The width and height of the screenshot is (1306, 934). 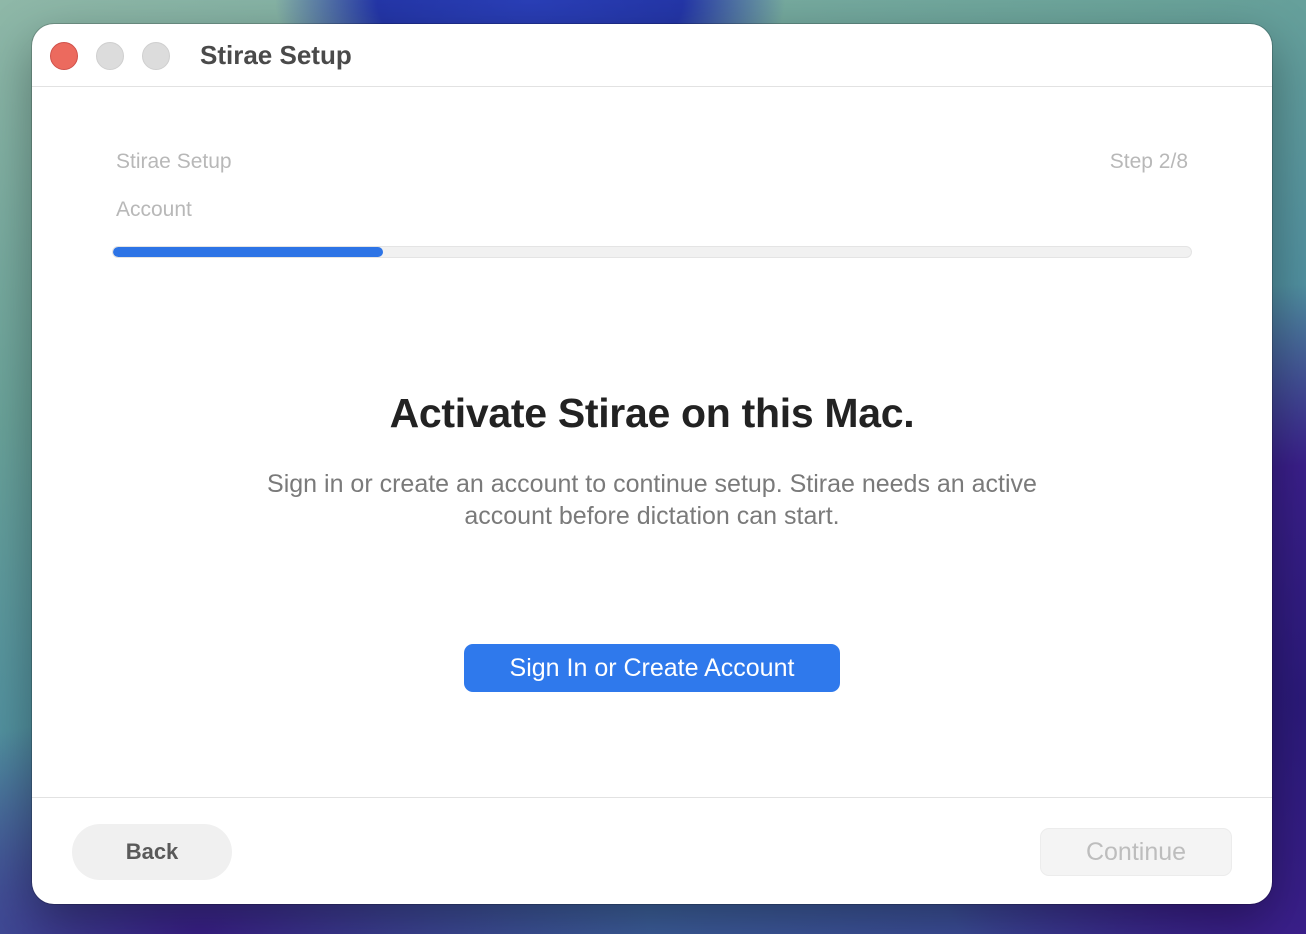 I want to click on setup-progress-fill, so click(x=248, y=252).